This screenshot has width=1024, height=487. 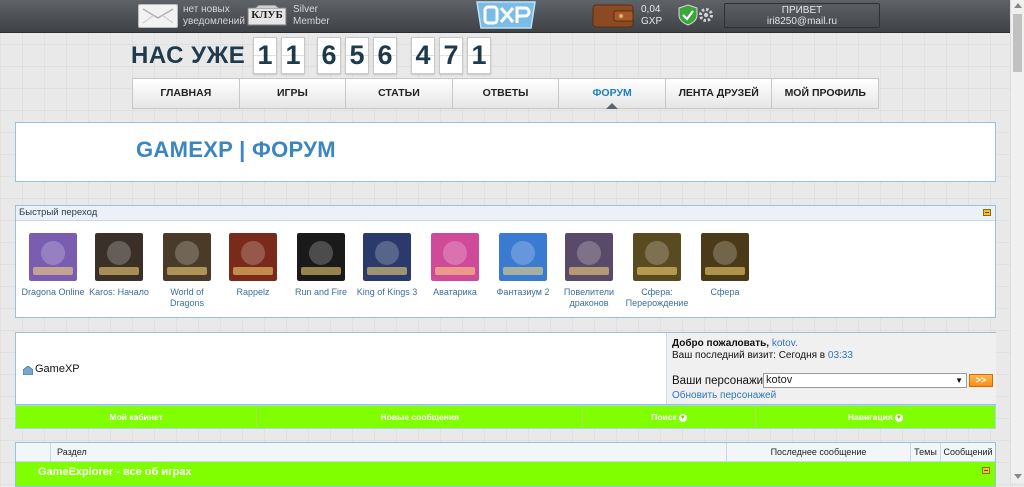 I want to click on characters-select-value: kotov, so click(x=779, y=380).